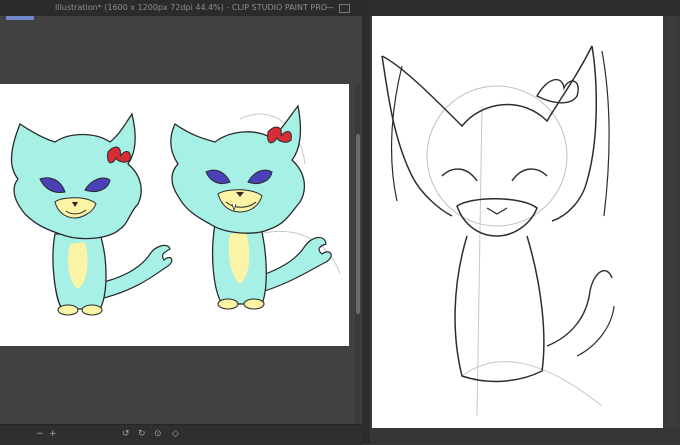 The image size is (680, 445). What do you see at coordinates (20, 18) in the screenshot?
I see `tab-indicator` at bounding box center [20, 18].